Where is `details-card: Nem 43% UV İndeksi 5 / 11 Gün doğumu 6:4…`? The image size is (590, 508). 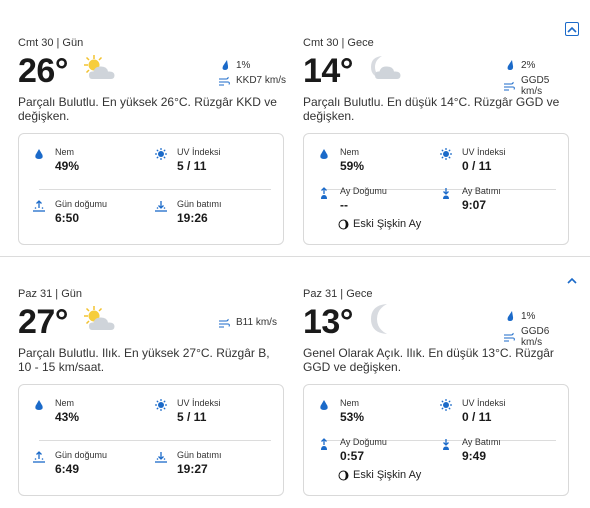 details-card: Nem 43% UV İndeksi 5 / 11 Gün doğumu 6:4… is located at coordinates (151, 440).